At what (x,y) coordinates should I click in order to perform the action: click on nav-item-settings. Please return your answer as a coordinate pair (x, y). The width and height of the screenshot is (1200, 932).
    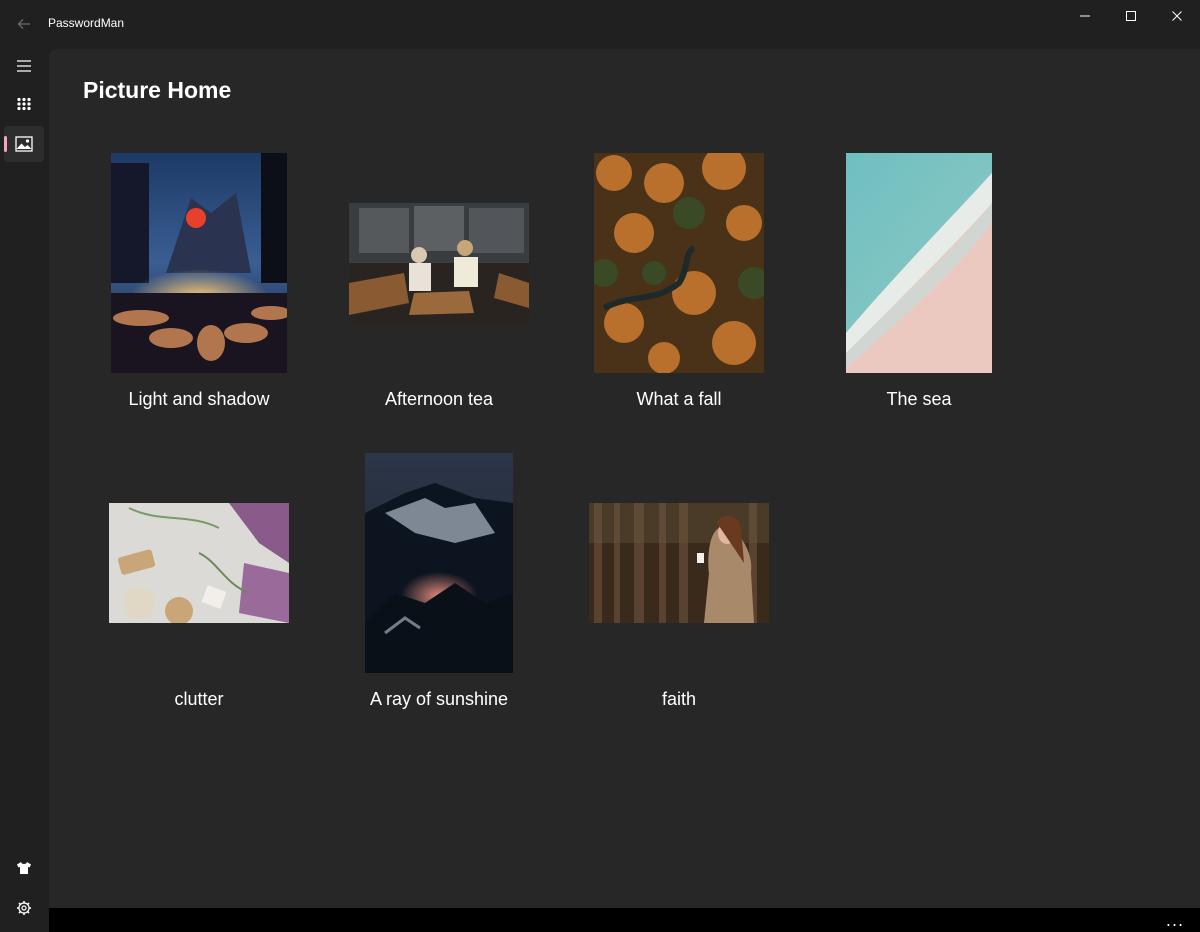
    Looking at the image, I should click on (24, 908).